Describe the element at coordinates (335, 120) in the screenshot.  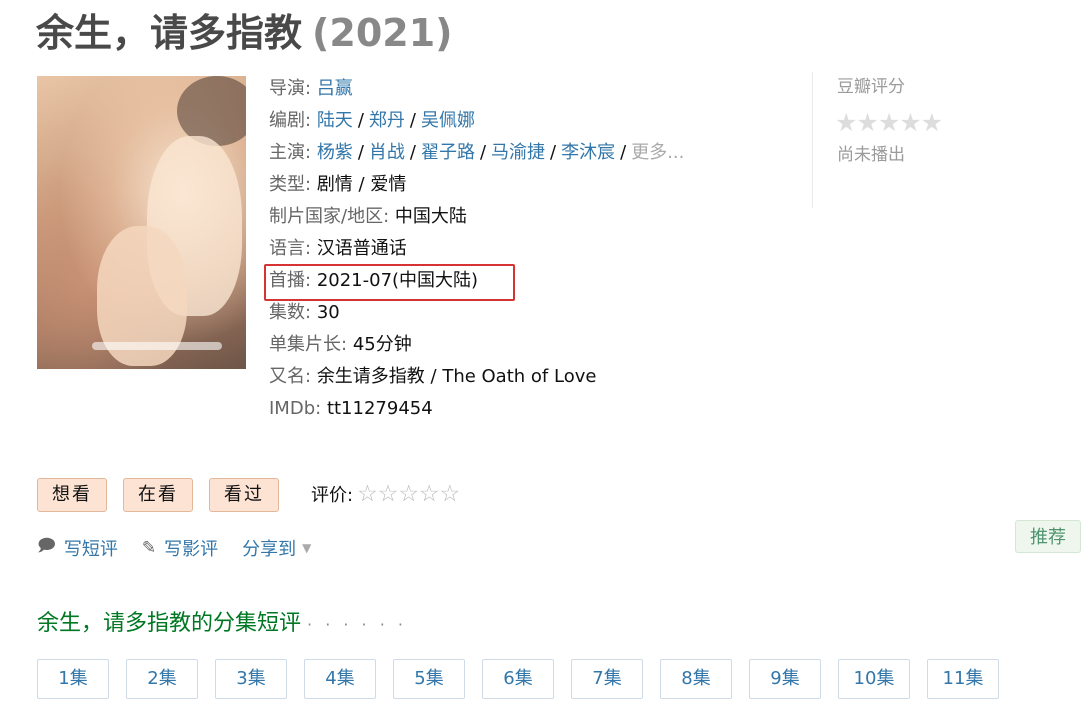
I see `writer-link: 陆天` at that location.